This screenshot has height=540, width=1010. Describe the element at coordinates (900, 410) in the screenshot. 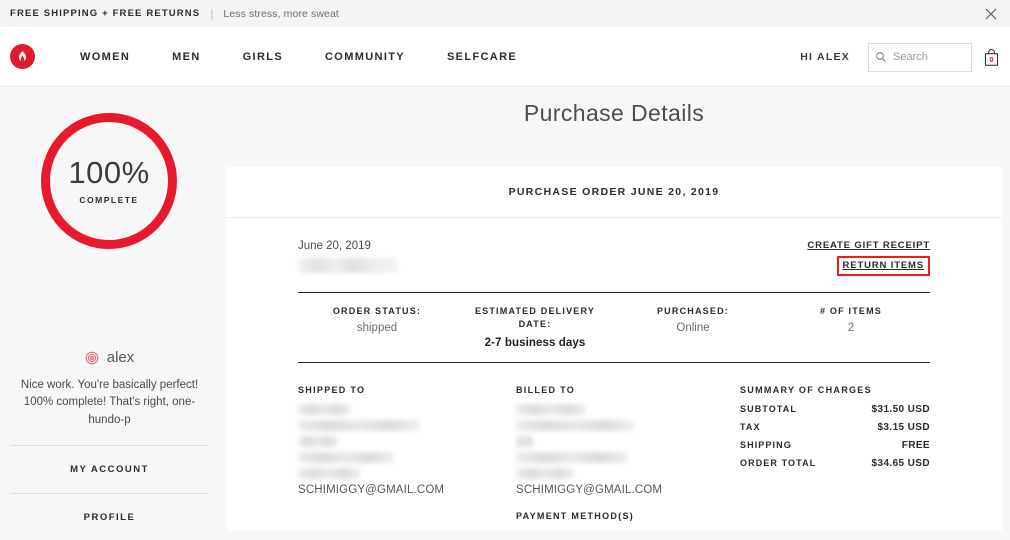

I see `summary-value: $31.50 USD` at that location.